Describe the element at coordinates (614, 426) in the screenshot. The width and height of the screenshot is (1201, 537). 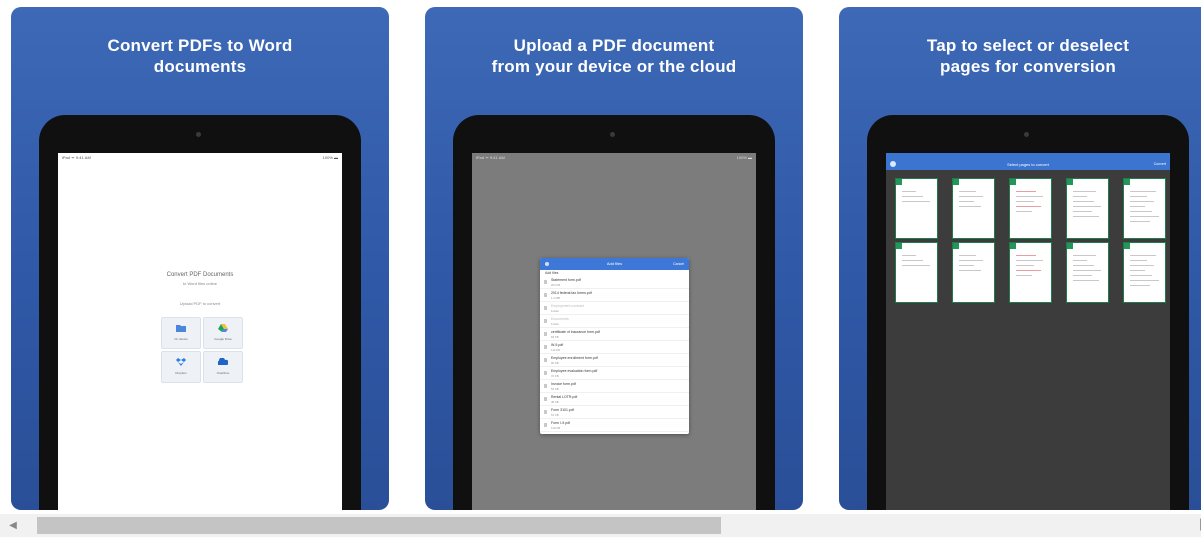
I see `file-row: Form I-9.pdf 140 KB` at that location.